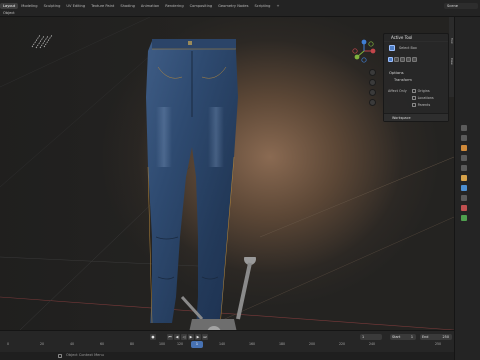  What do you see at coordinates (396, 72) in the screenshot?
I see `options-section: Options` at bounding box center [396, 72].